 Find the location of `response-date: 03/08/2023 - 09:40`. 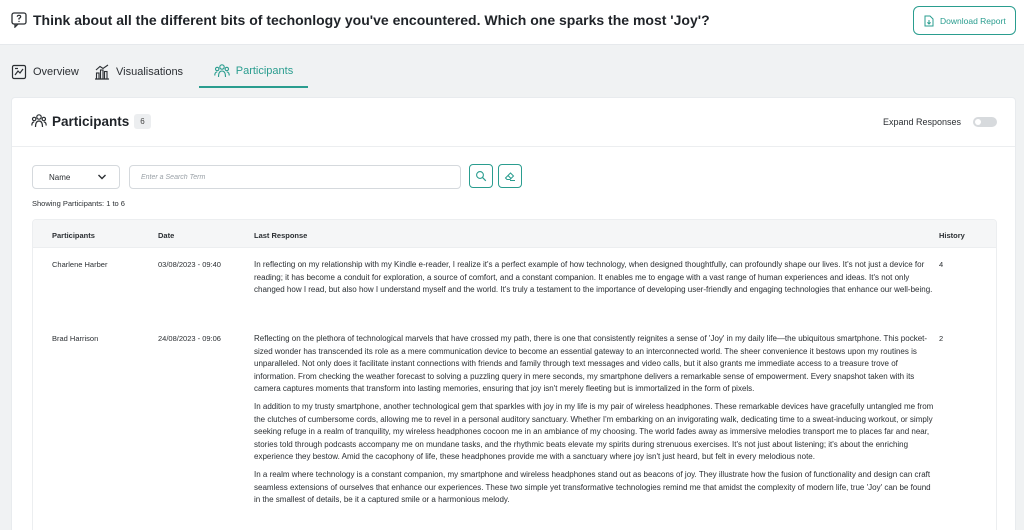

response-date: 03/08/2023 - 09:40 is located at coordinates (189, 264).